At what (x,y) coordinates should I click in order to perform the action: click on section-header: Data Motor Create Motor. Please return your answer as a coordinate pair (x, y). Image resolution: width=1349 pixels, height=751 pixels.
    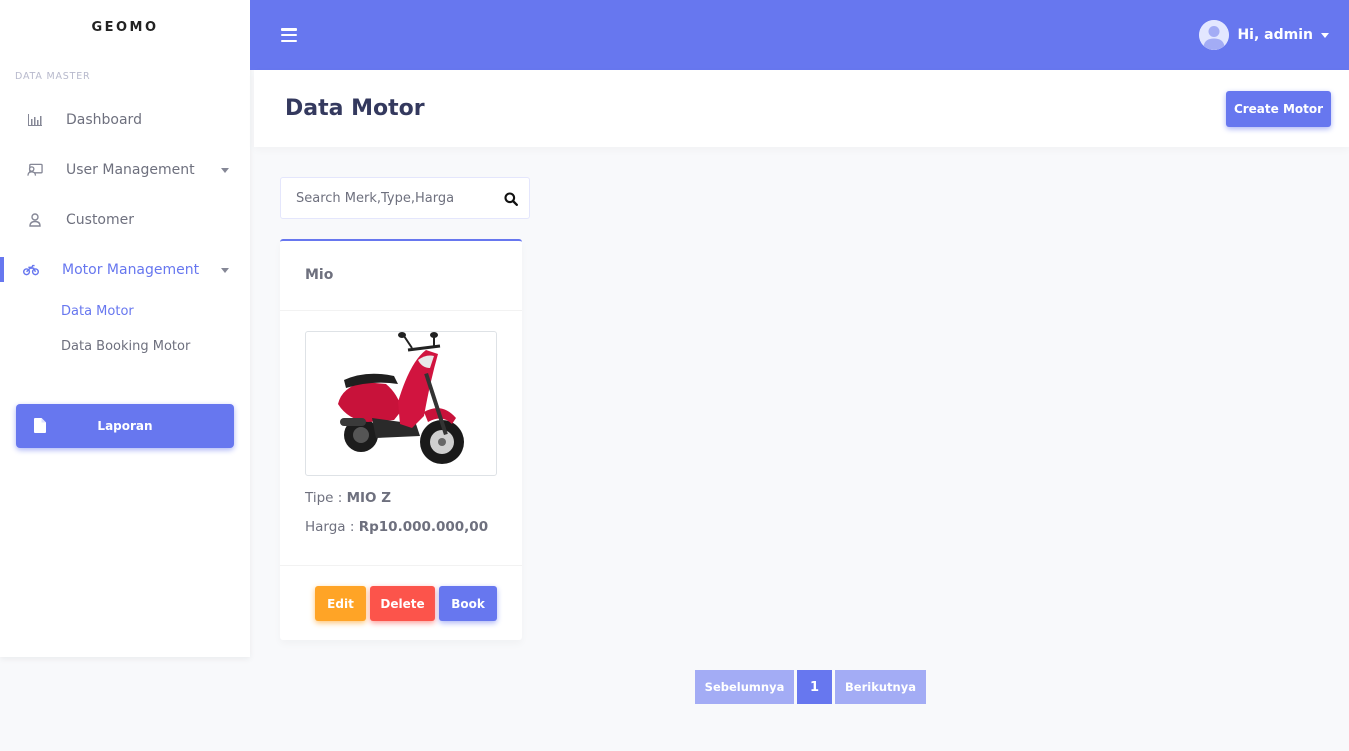
    Looking at the image, I should click on (801, 108).